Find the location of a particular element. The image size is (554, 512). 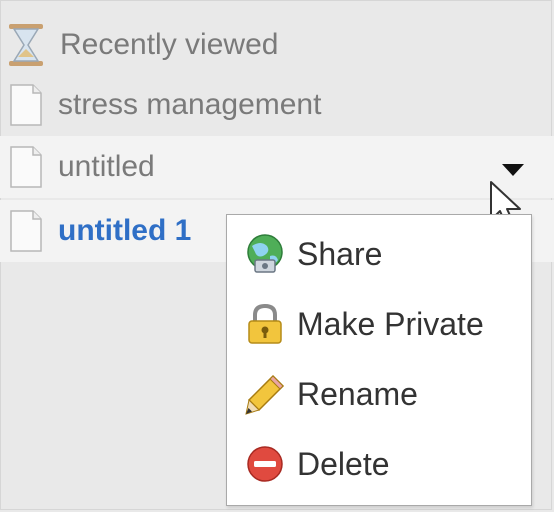

menu-item-label: Make Private is located at coordinates (390, 323).